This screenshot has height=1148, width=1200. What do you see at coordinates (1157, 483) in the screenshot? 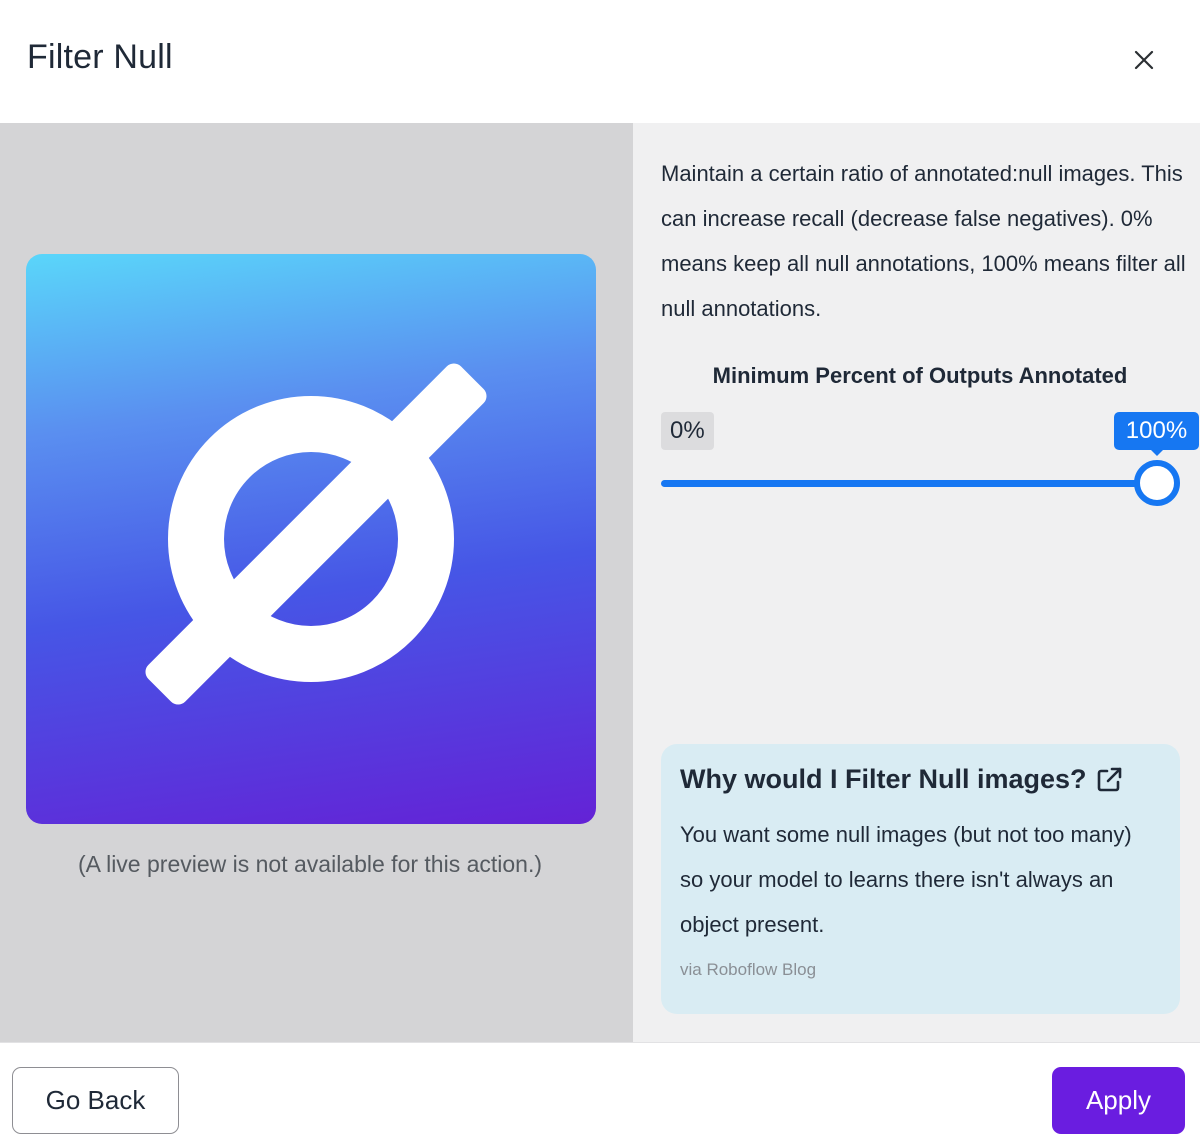
I see `slider-thumb` at bounding box center [1157, 483].